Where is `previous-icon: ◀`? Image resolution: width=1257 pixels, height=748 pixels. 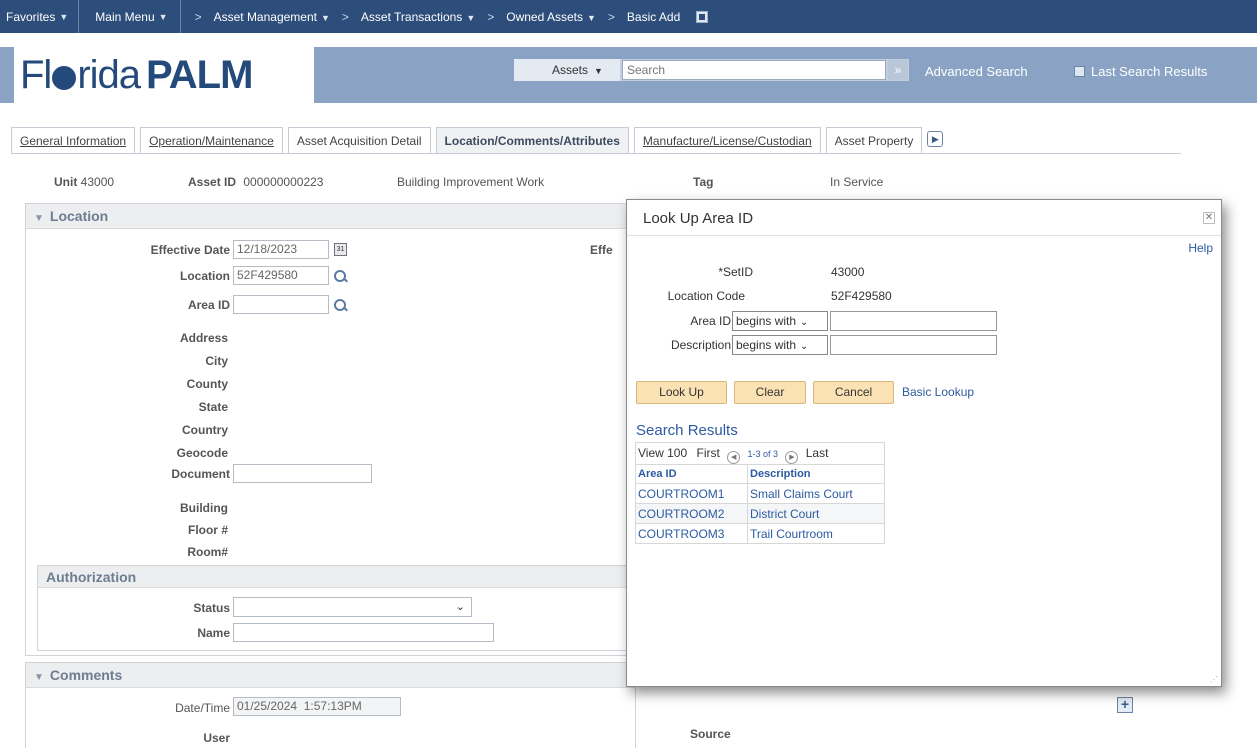 previous-icon: ◀ is located at coordinates (734, 457).